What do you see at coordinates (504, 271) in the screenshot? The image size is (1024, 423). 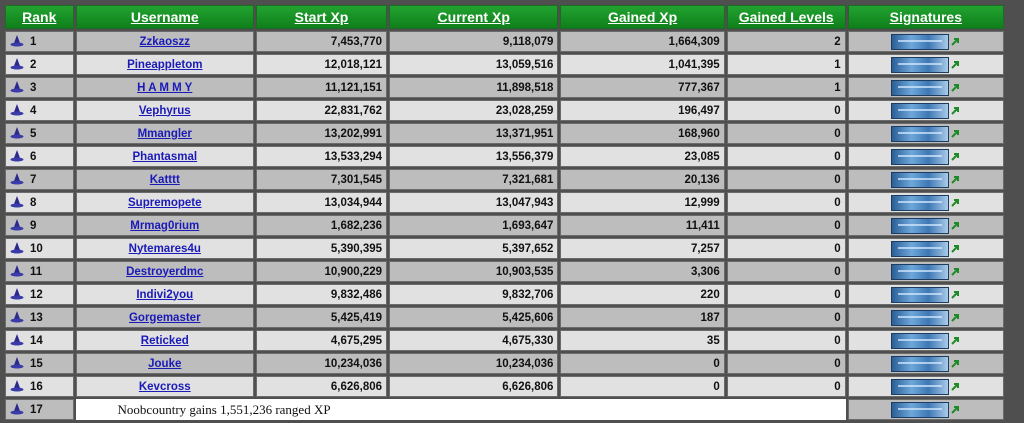 I see `table-row: 11 Destroyerdmc 10,900,229 10,903,535 3,306 0` at bounding box center [504, 271].